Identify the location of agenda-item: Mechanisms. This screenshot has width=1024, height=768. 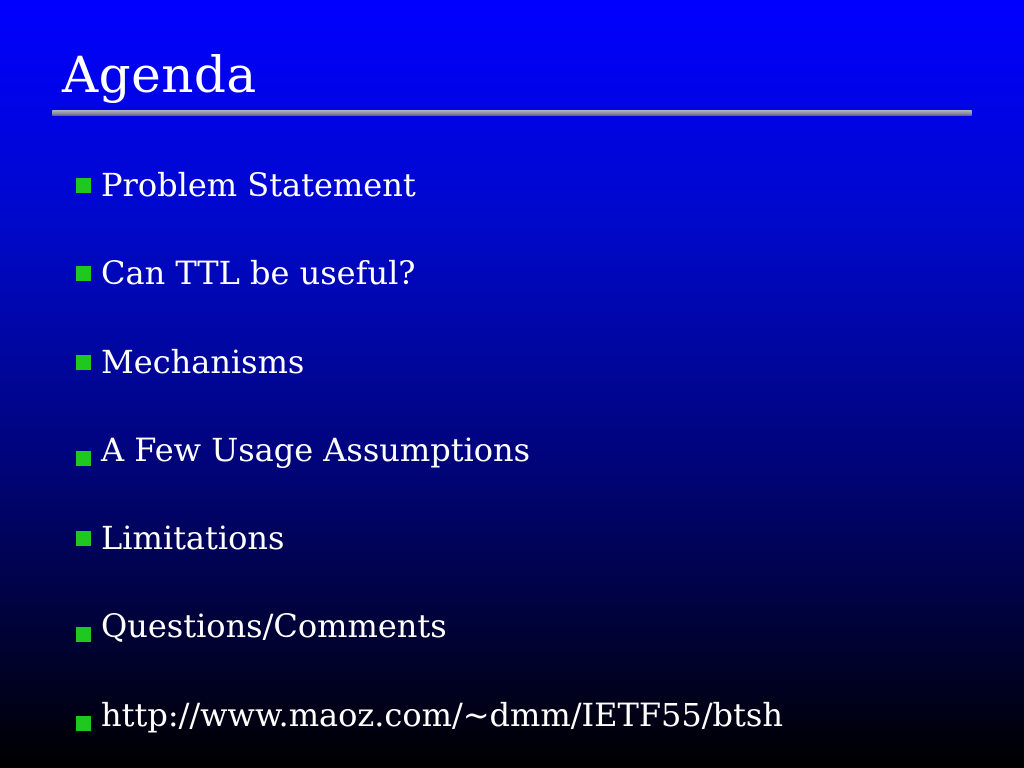
(429, 383).